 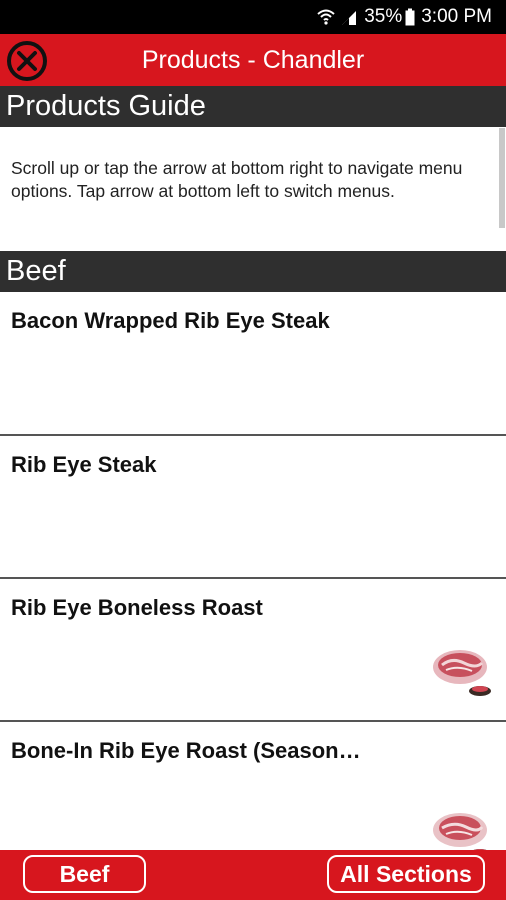 I want to click on battery-icon, so click(x=410, y=17).